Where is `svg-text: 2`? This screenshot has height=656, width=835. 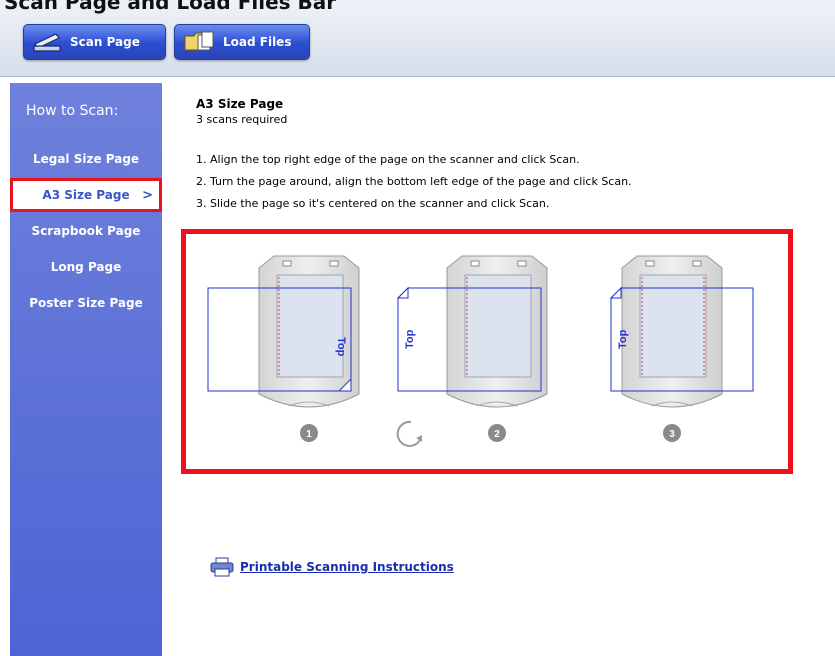 svg-text: 2 is located at coordinates (497, 434).